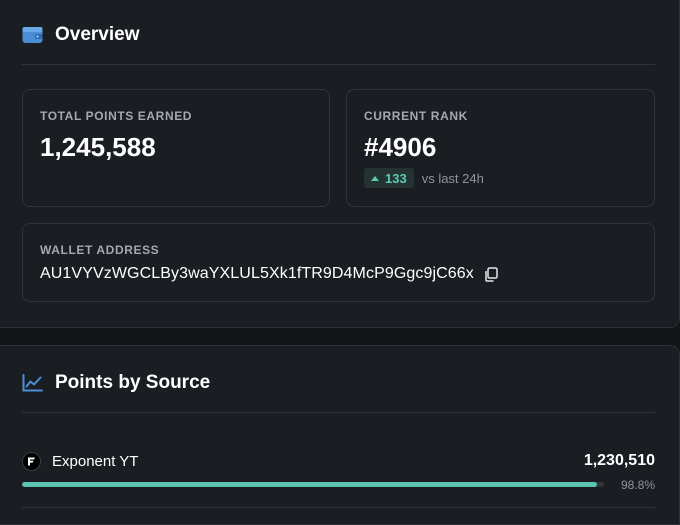 This screenshot has width=680, height=525. I want to click on overview-title: Overview, so click(97, 34).